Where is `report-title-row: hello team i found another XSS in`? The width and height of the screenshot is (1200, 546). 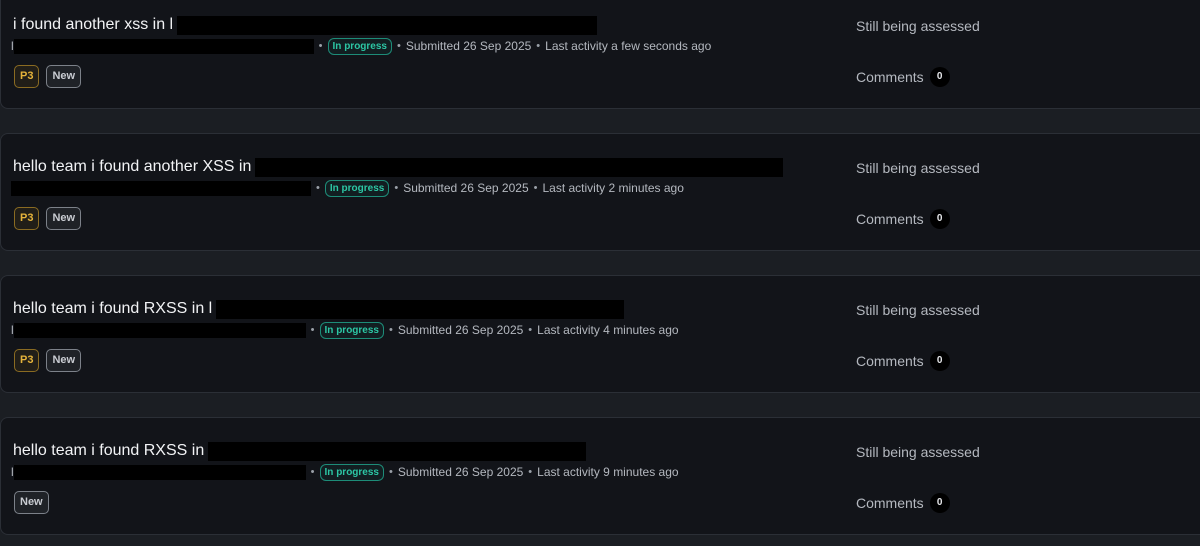
report-title-row: hello team i found another XSS in is located at coordinates (398, 167).